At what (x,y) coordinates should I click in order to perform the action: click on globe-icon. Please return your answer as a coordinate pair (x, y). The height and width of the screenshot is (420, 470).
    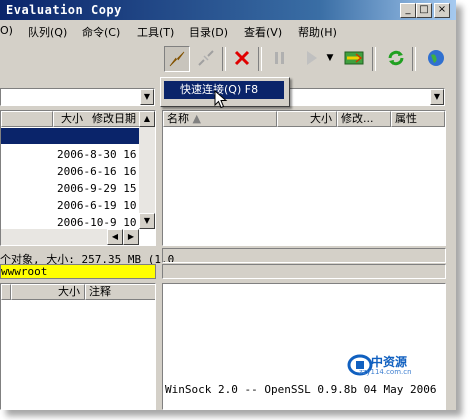
    Looking at the image, I should click on (436, 58).